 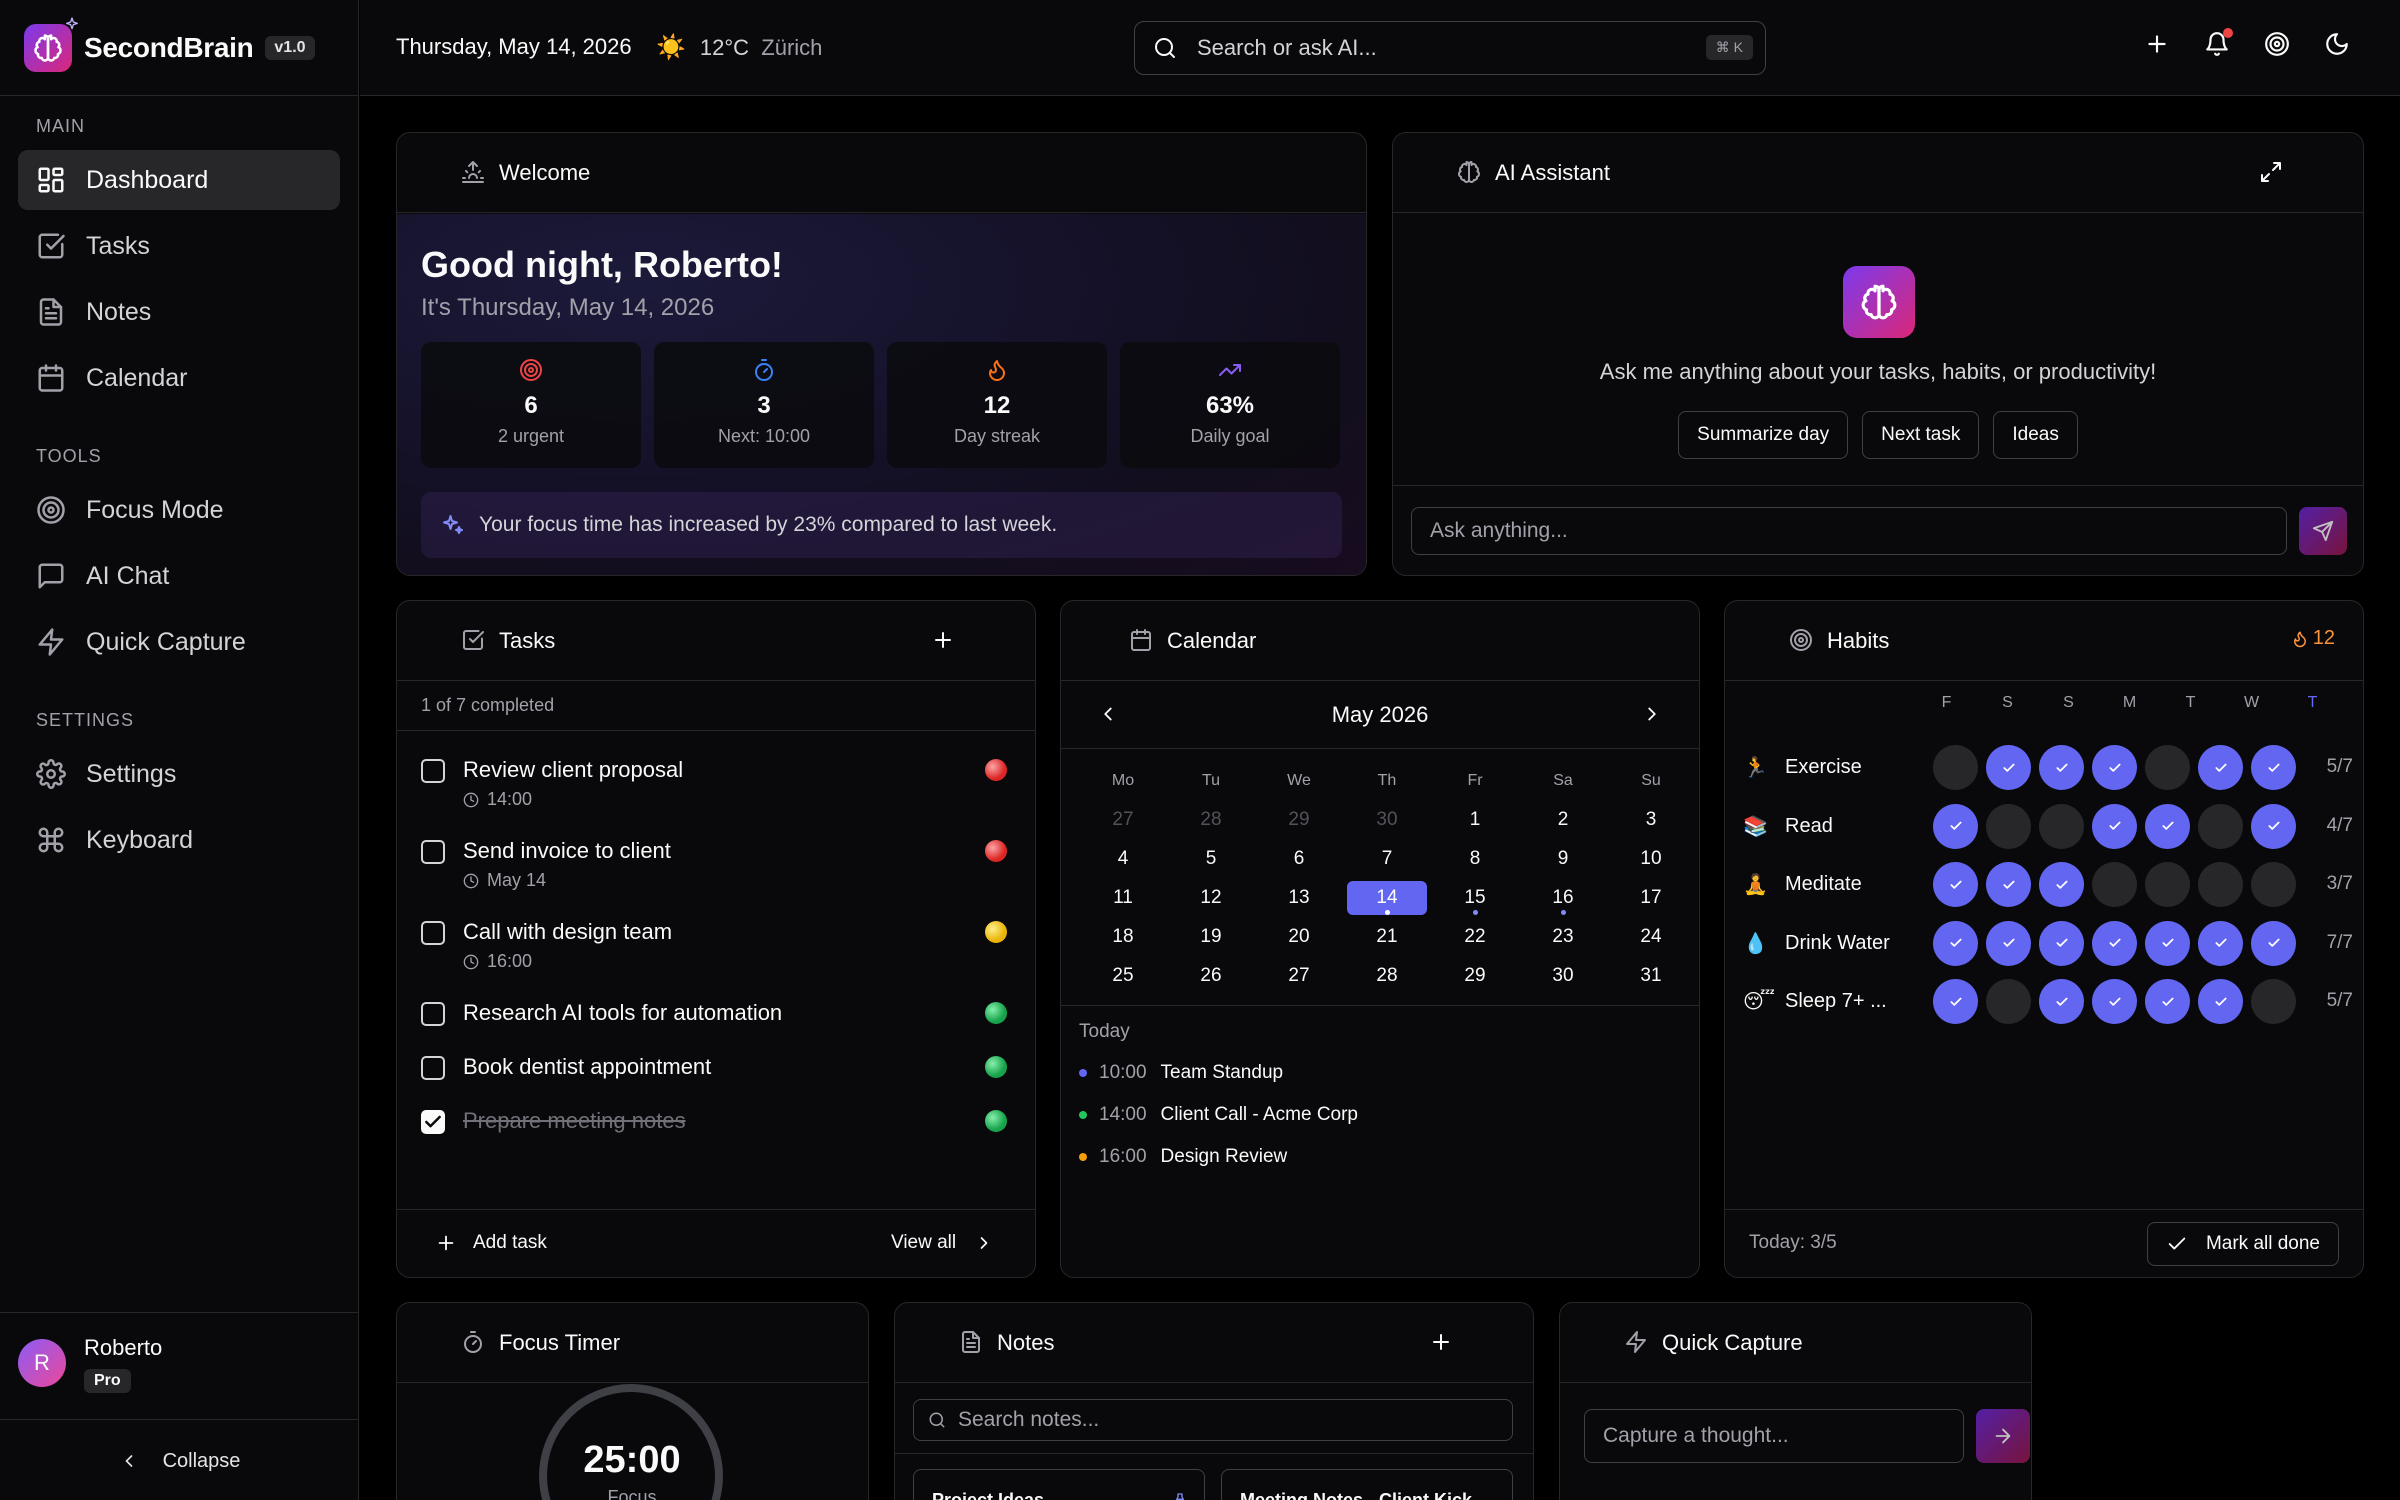 I want to click on task-item: Review client proposal 14:00, so click(x=715, y=787).